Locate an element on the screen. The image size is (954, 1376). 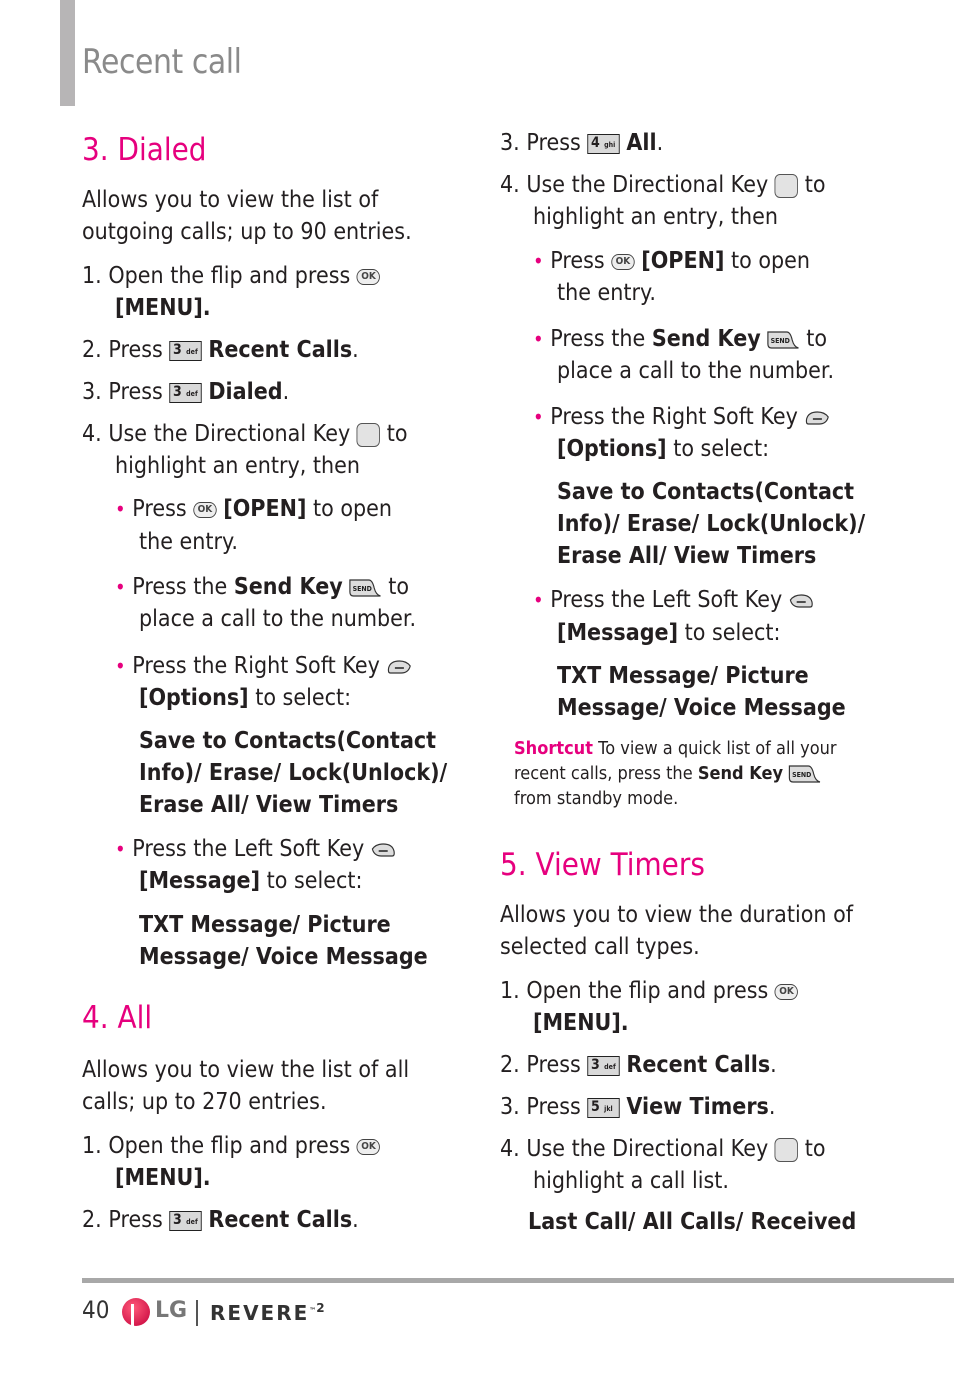
section-heading-view-timers: 5. View Timers is located at coordinates (602, 865).